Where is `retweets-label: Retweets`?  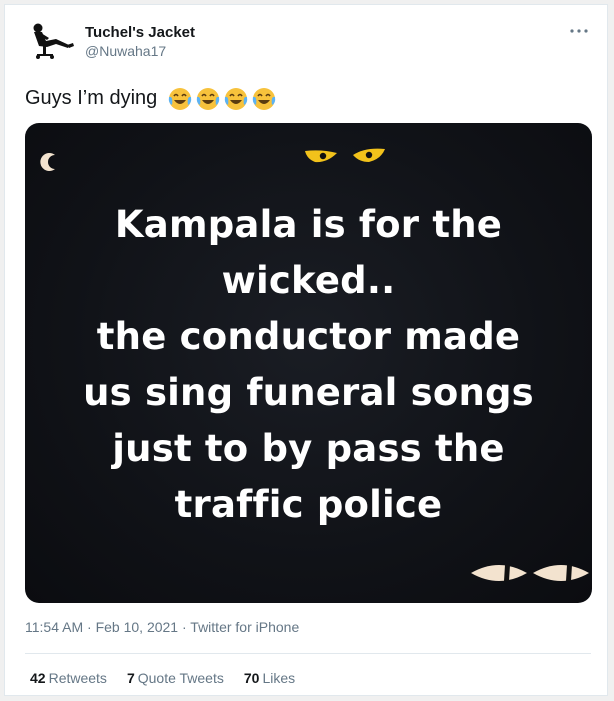
retweets-label: Retweets is located at coordinates (77, 678).